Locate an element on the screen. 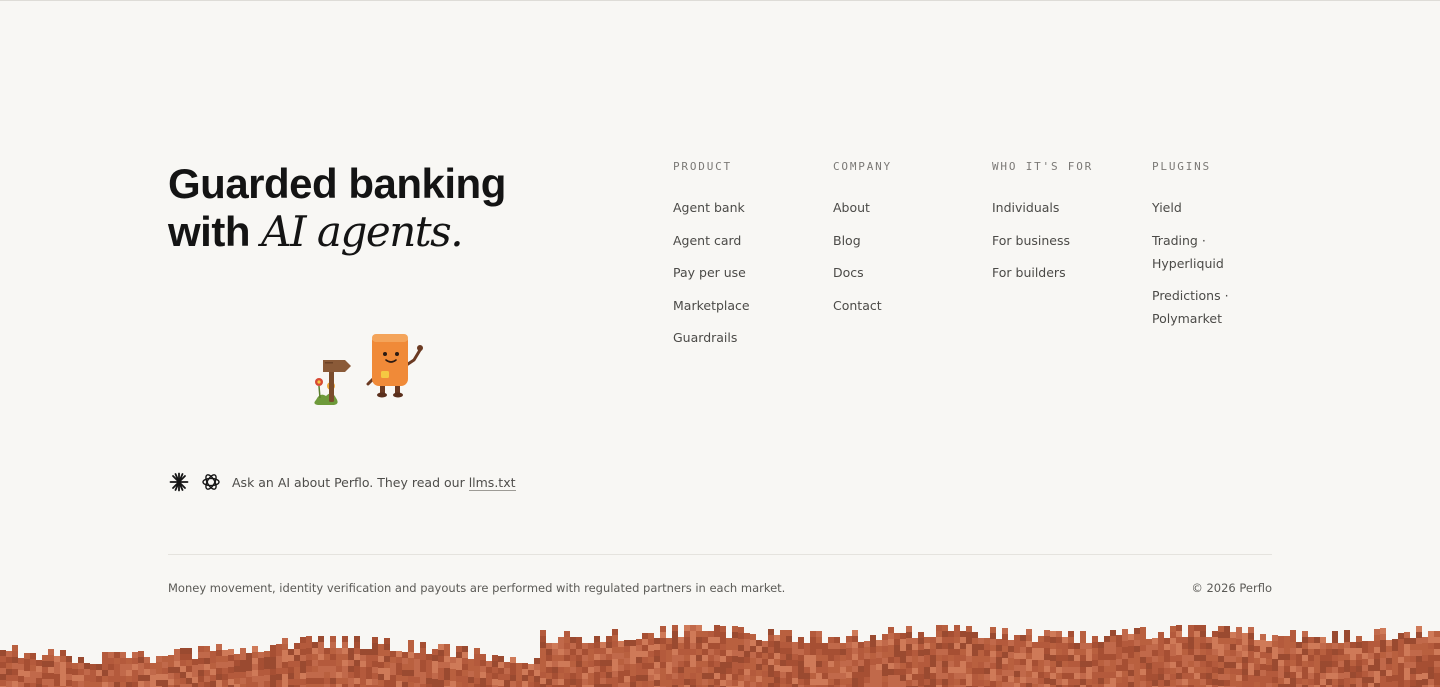  column-heading: WHO IT'S FOR is located at coordinates (1043, 166).